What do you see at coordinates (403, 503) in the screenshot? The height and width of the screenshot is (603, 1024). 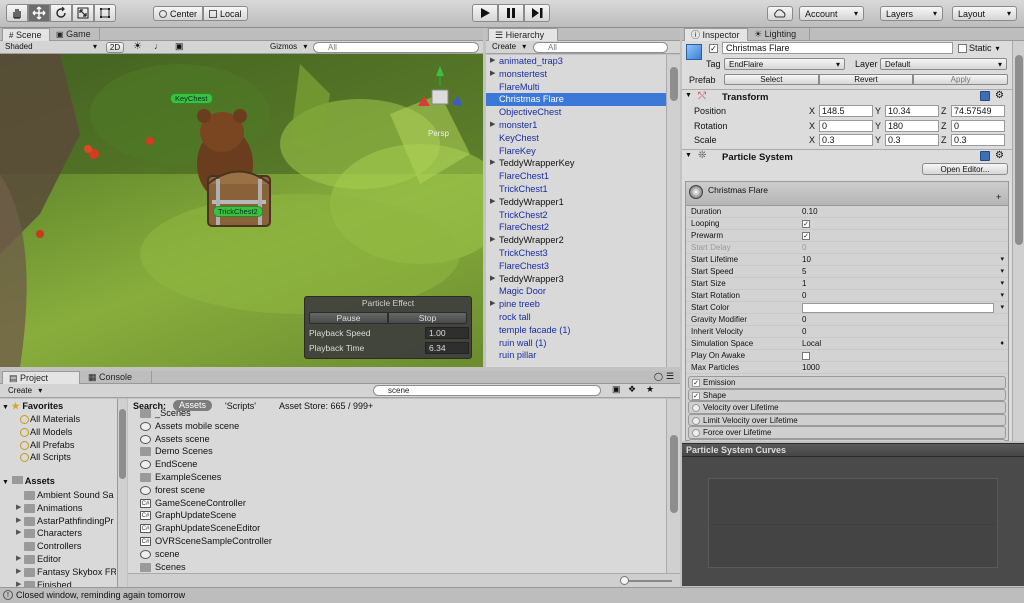 I see `search-result-item: C# GameSceneController` at bounding box center [403, 503].